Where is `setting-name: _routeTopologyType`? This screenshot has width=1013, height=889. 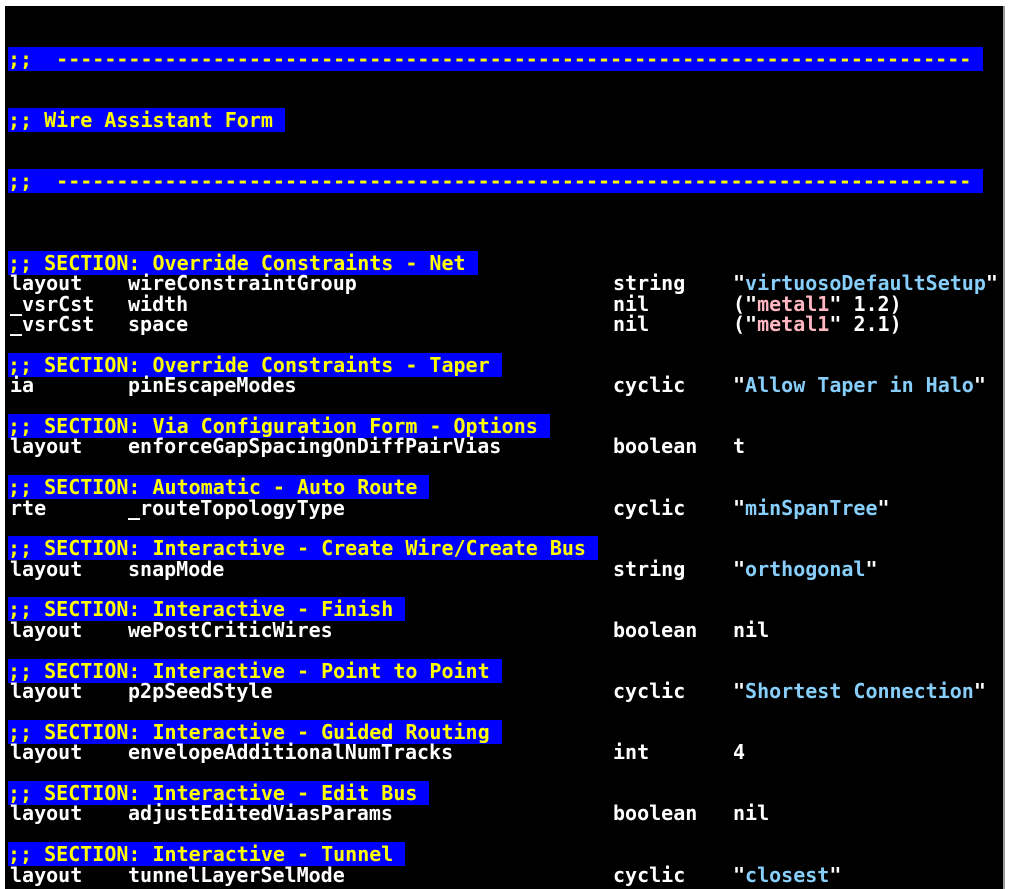 setting-name: _routeTopologyType is located at coordinates (236, 507).